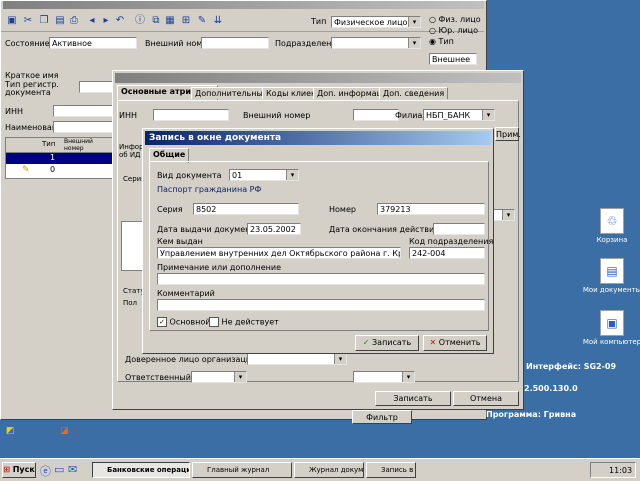  I want to click on data-okonch-field, so click(459, 229).